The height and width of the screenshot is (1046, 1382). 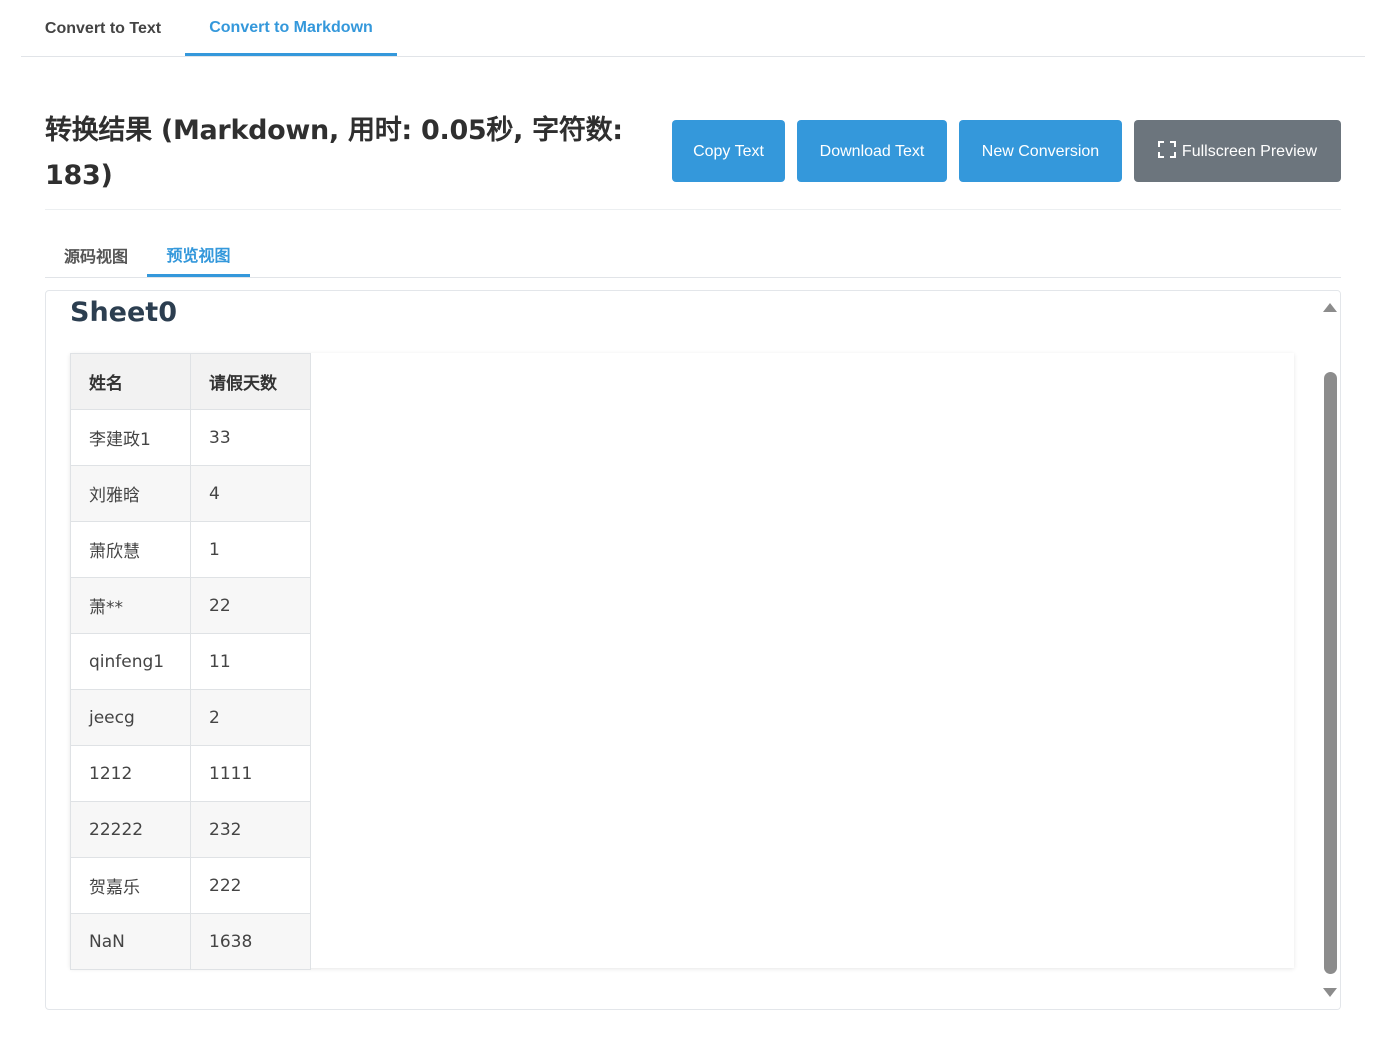 I want to click on table-row: NaN 1638, so click(x=190, y=941).